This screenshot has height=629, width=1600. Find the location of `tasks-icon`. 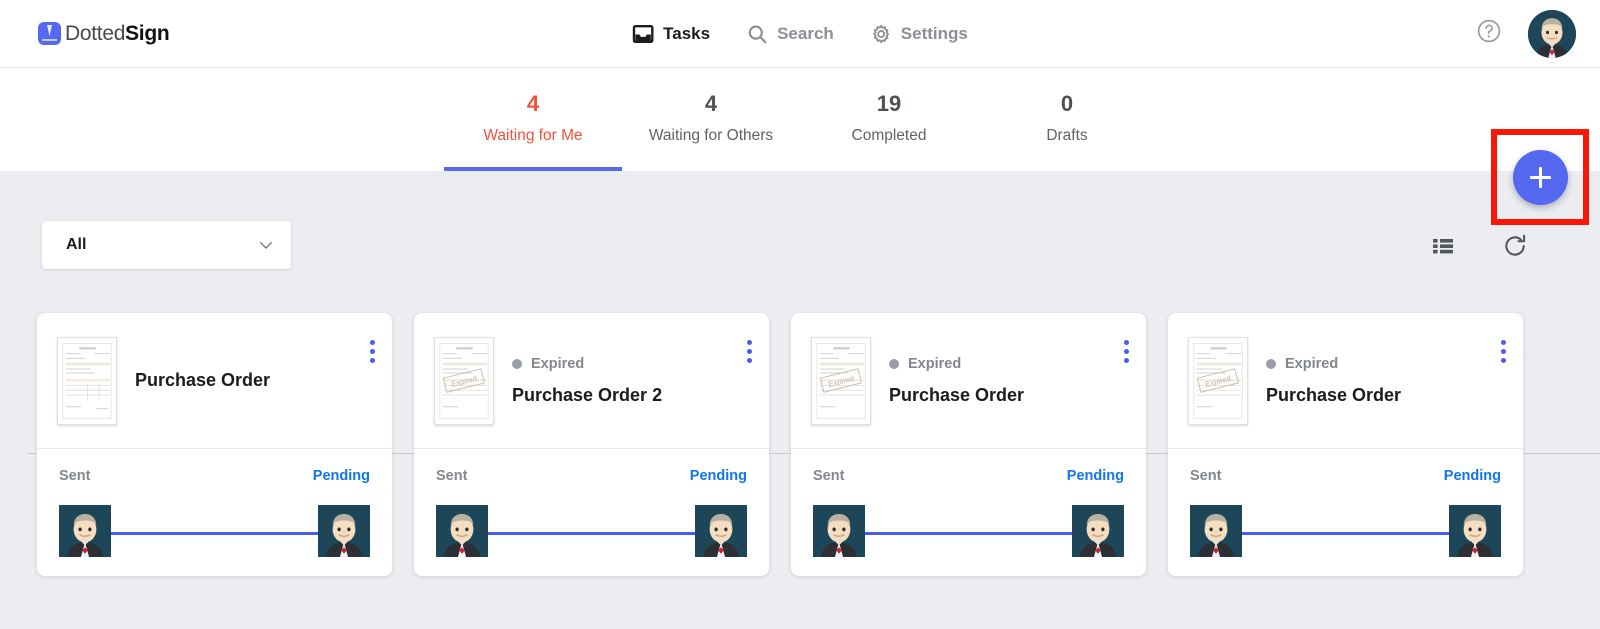

tasks-icon is located at coordinates (643, 34).